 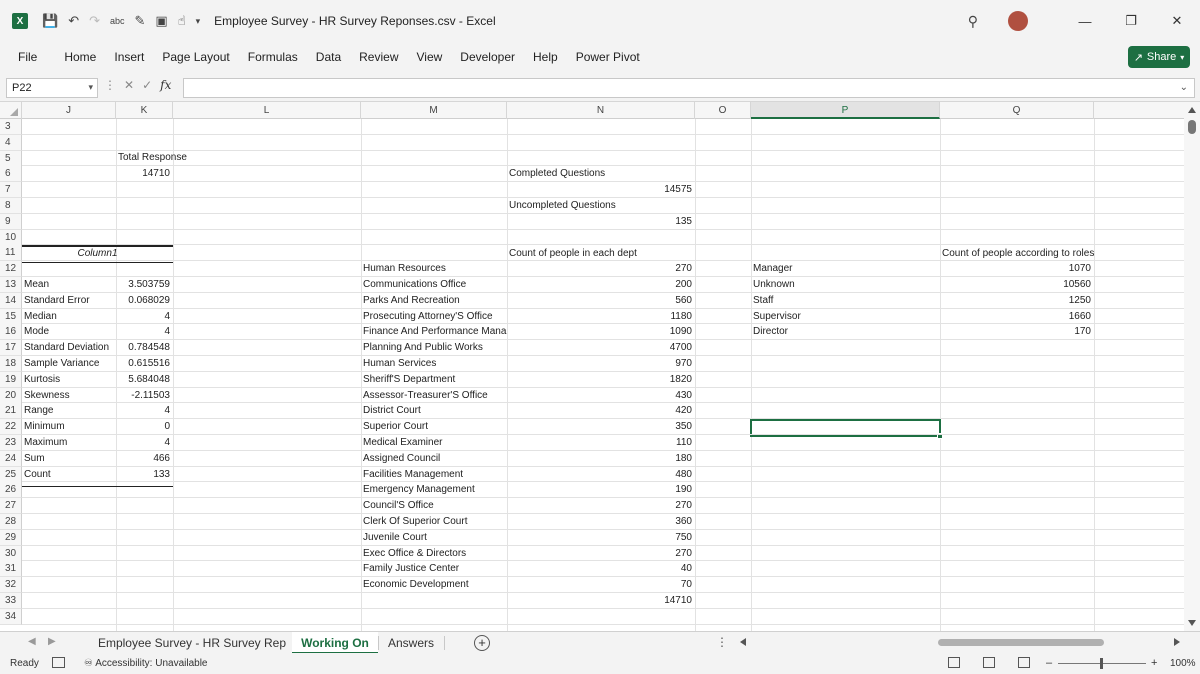 I want to click on sheet-tab-answers: Answers, so click(x=411, y=643).